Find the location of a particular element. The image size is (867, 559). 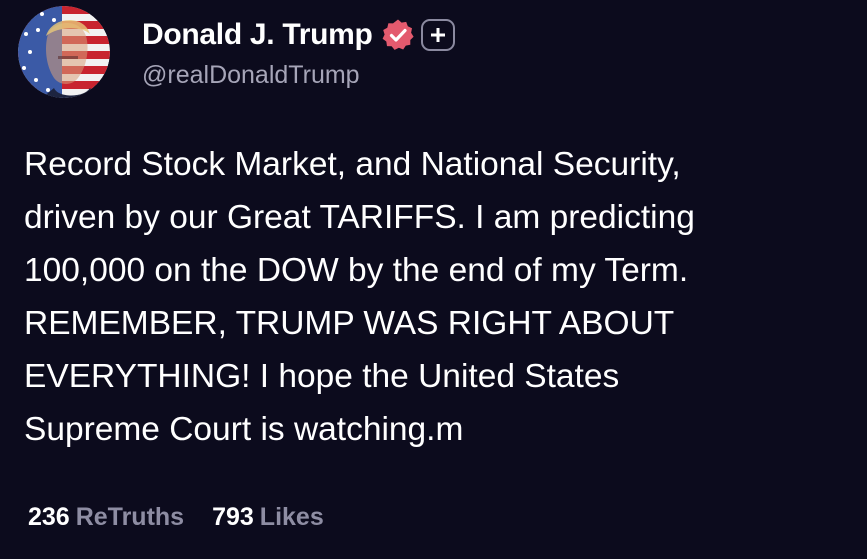

follow-button is located at coordinates (437, 34).